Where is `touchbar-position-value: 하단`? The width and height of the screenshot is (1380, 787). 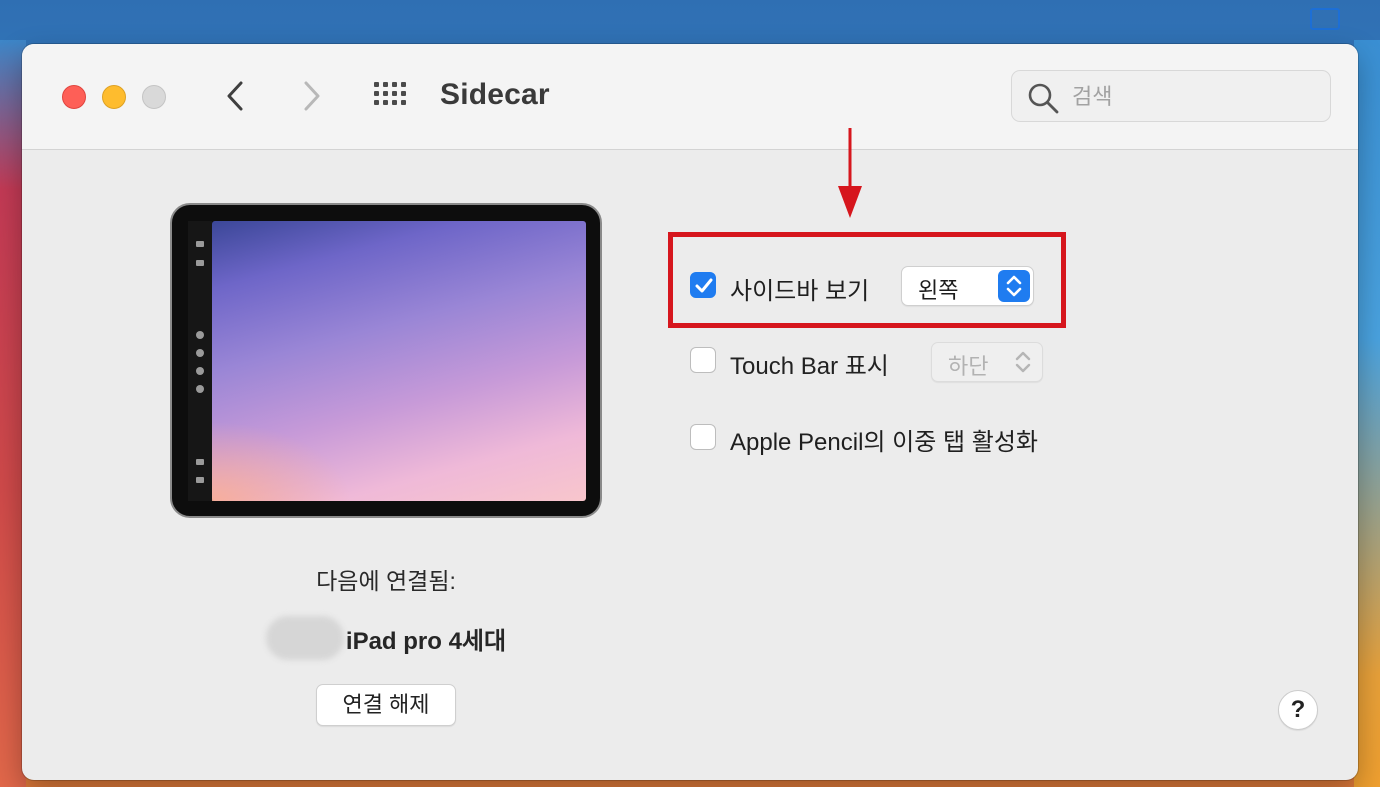
touchbar-position-value: 하단 is located at coordinates (968, 366).